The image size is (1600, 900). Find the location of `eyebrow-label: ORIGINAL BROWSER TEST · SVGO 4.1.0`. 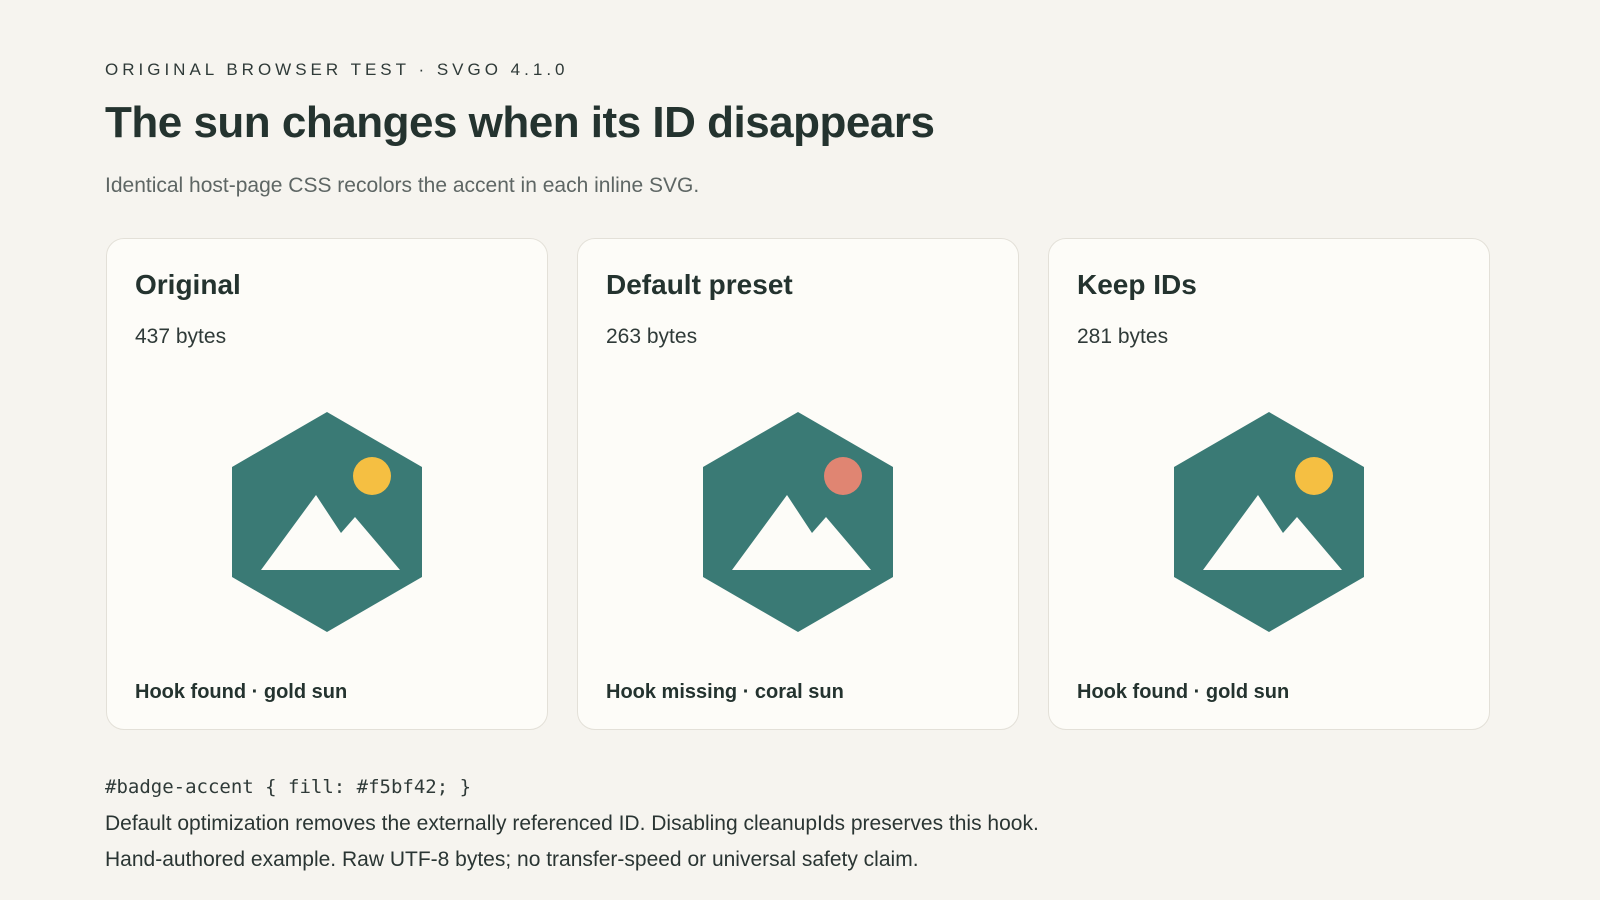

eyebrow-label: ORIGINAL BROWSER TEST · SVGO 4.1.0 is located at coordinates (337, 69).